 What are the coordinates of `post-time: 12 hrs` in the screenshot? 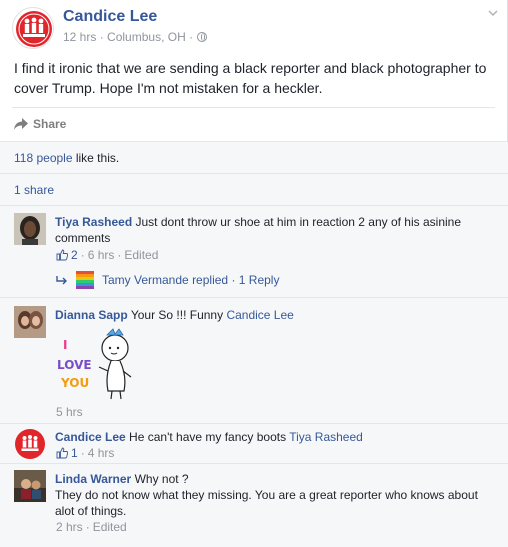 It's located at (79, 37).